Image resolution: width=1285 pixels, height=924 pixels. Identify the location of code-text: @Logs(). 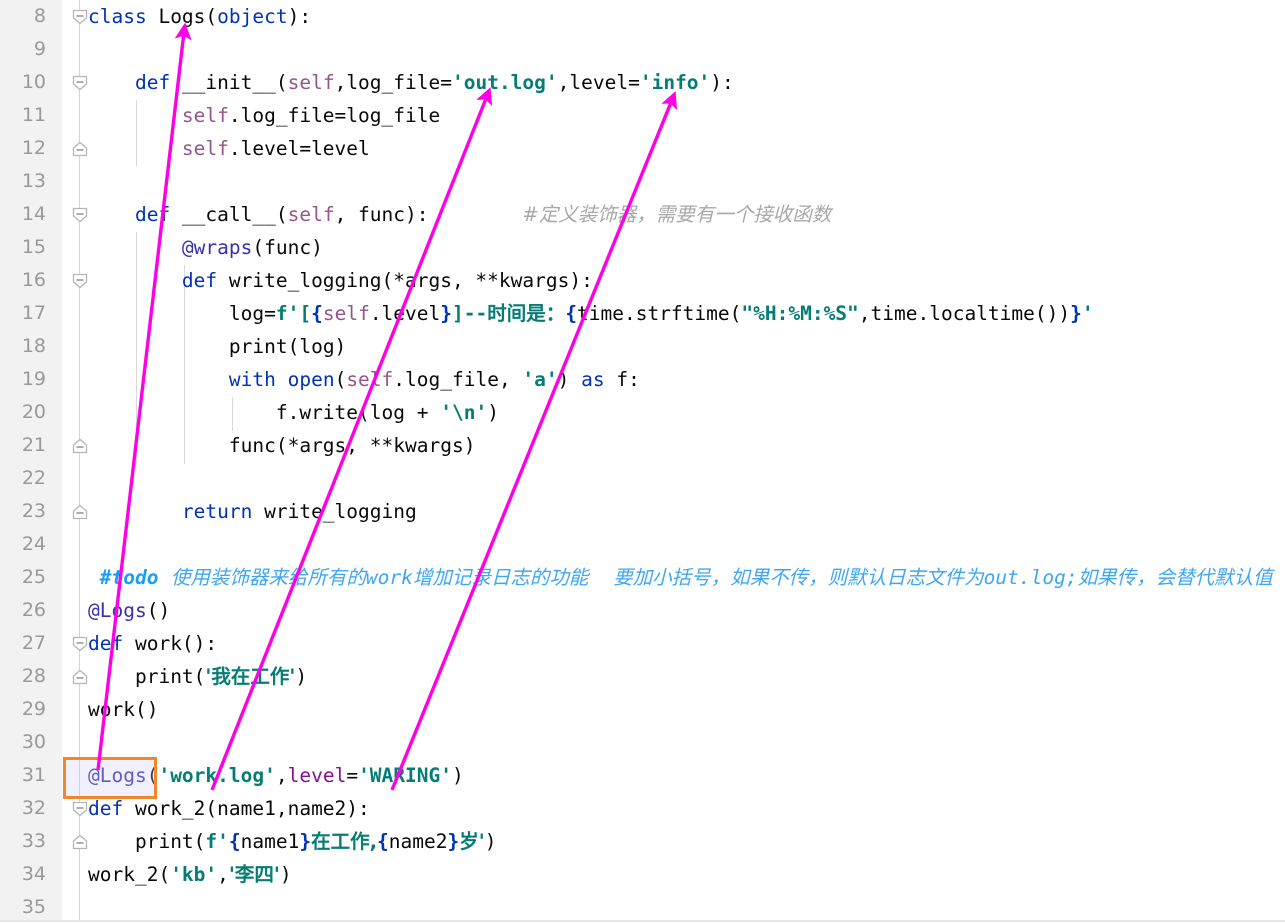
(129, 610).